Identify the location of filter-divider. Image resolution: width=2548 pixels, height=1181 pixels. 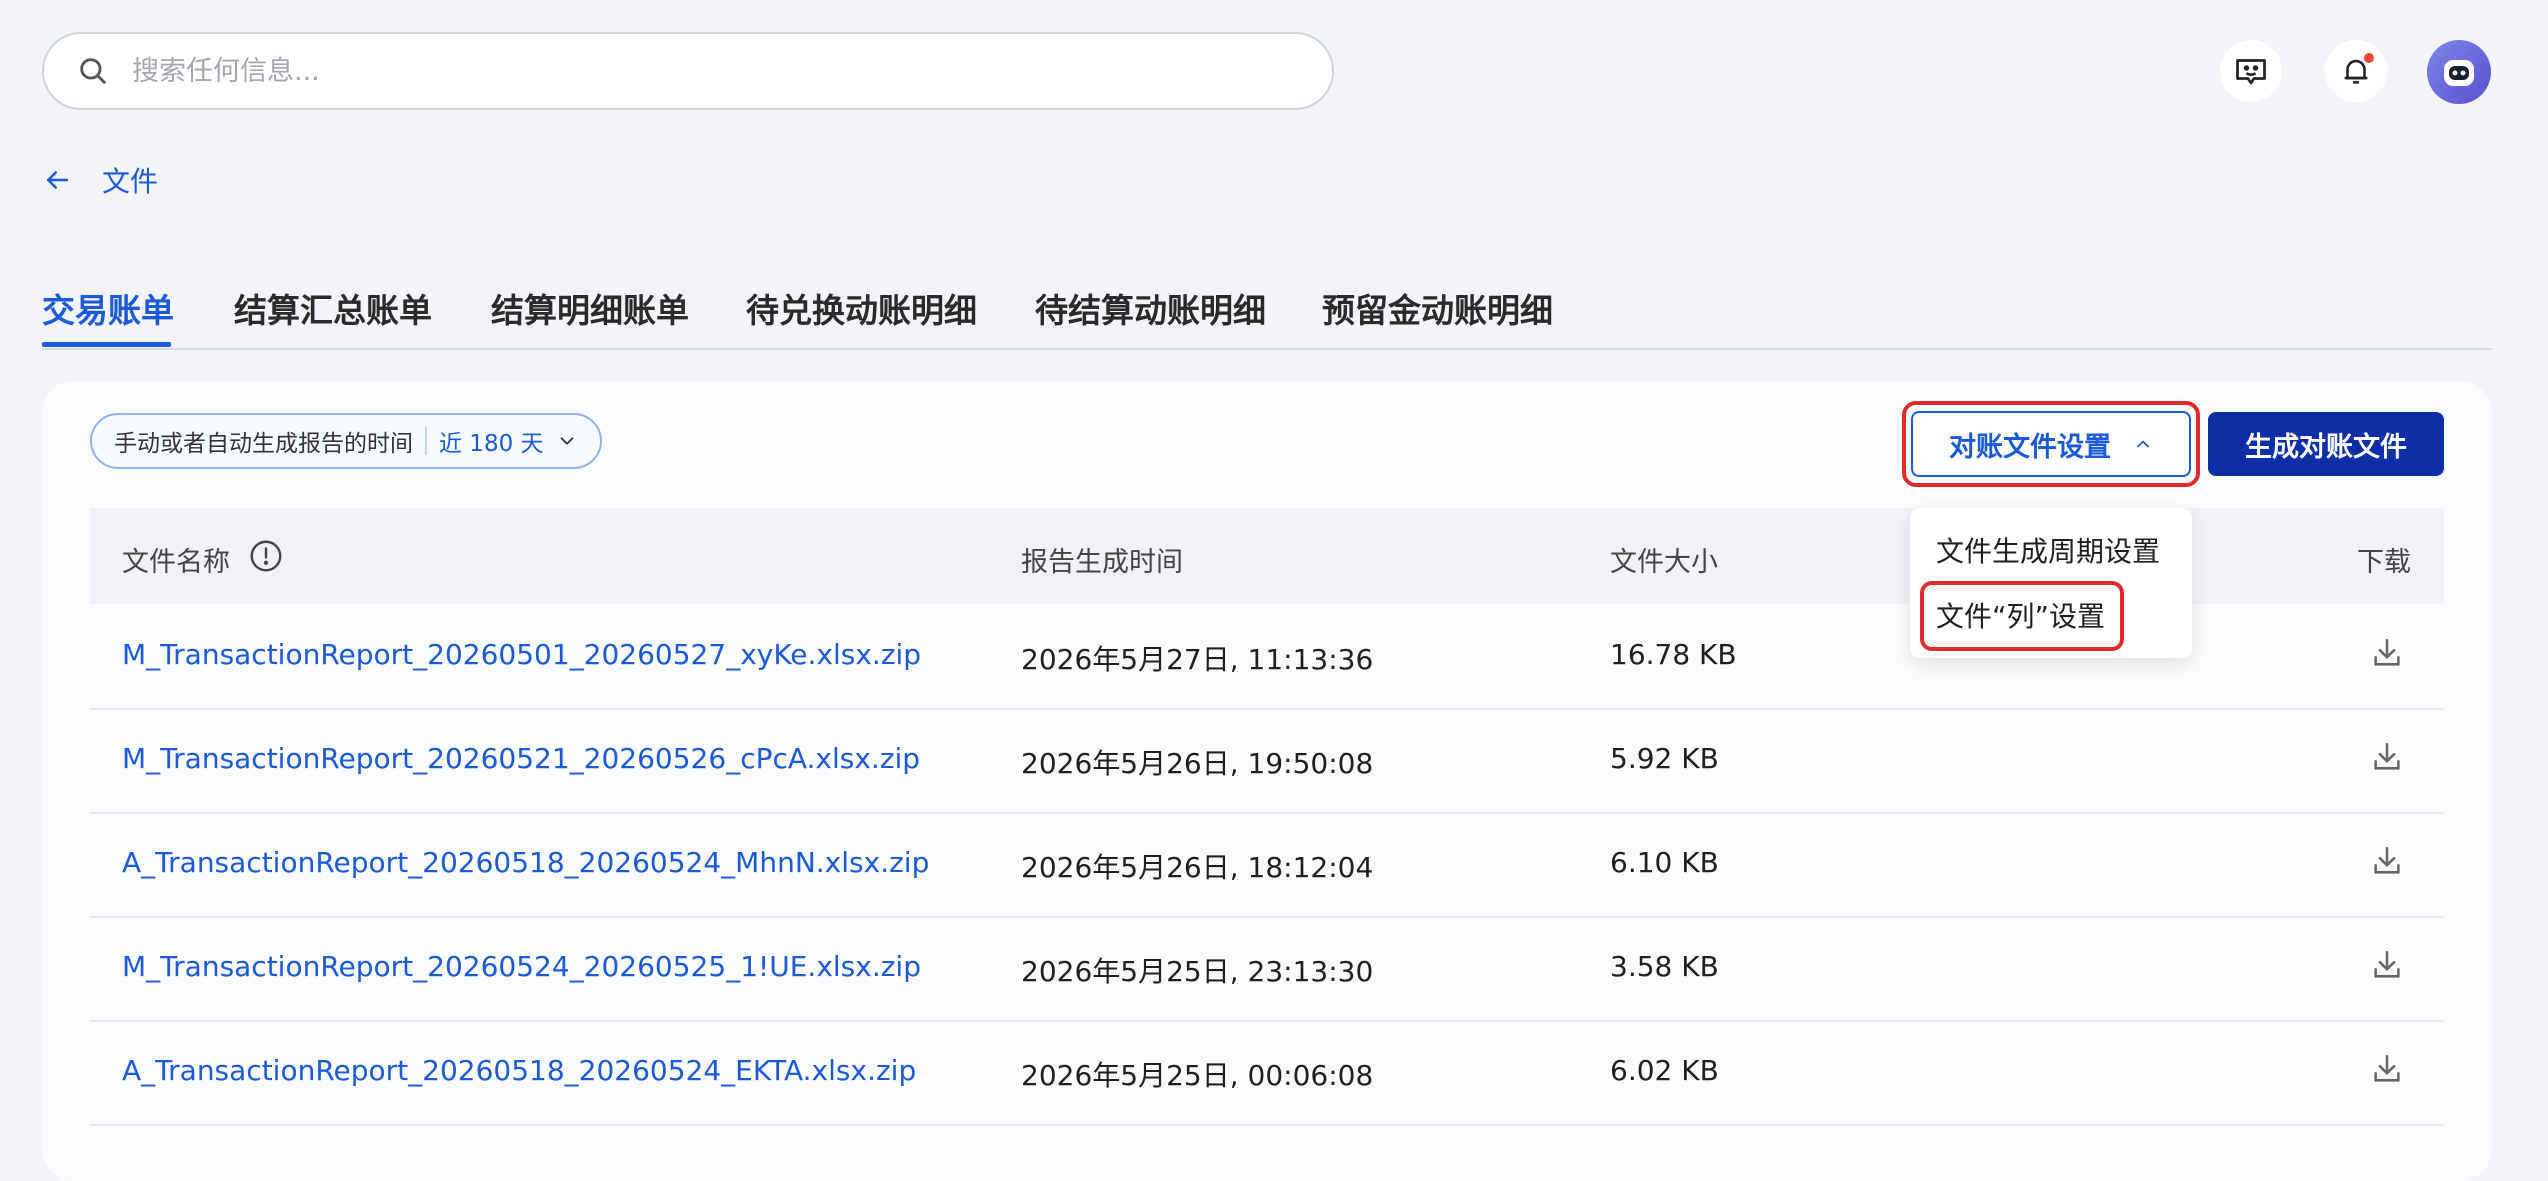
(426, 441).